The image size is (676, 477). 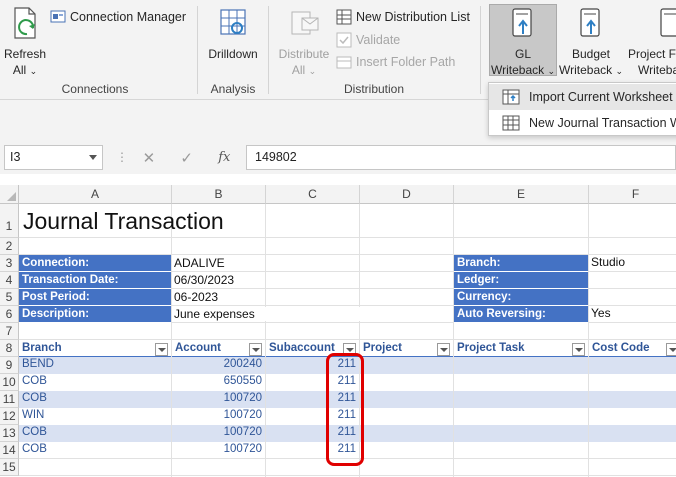 What do you see at coordinates (382, 348) in the screenshot?
I see `table-header-label: Project` at bounding box center [382, 348].